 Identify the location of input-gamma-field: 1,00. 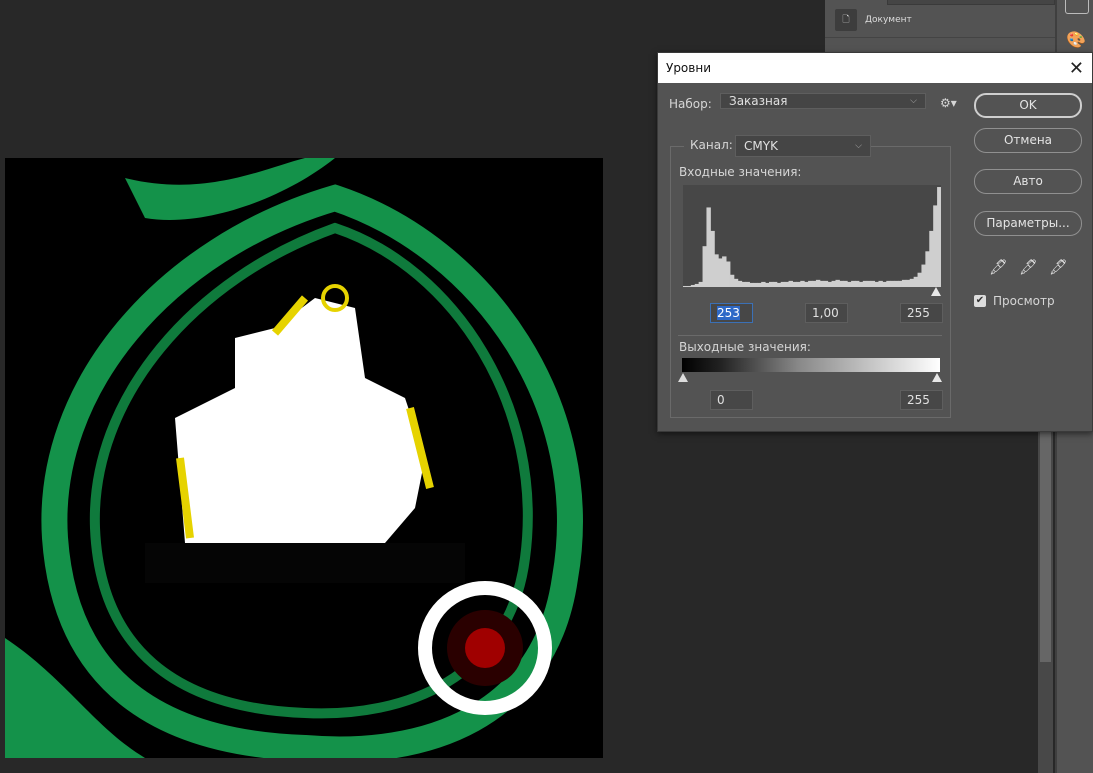
(826, 313).